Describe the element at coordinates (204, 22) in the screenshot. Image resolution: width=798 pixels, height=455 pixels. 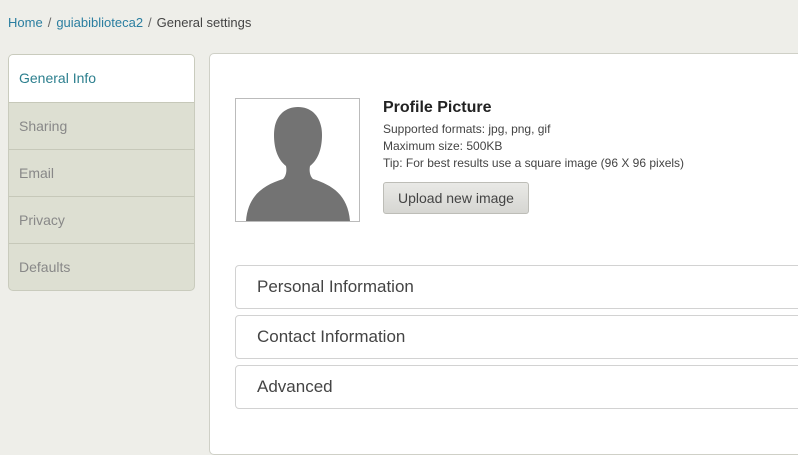
I see `breadcrumb-current: General settings` at that location.